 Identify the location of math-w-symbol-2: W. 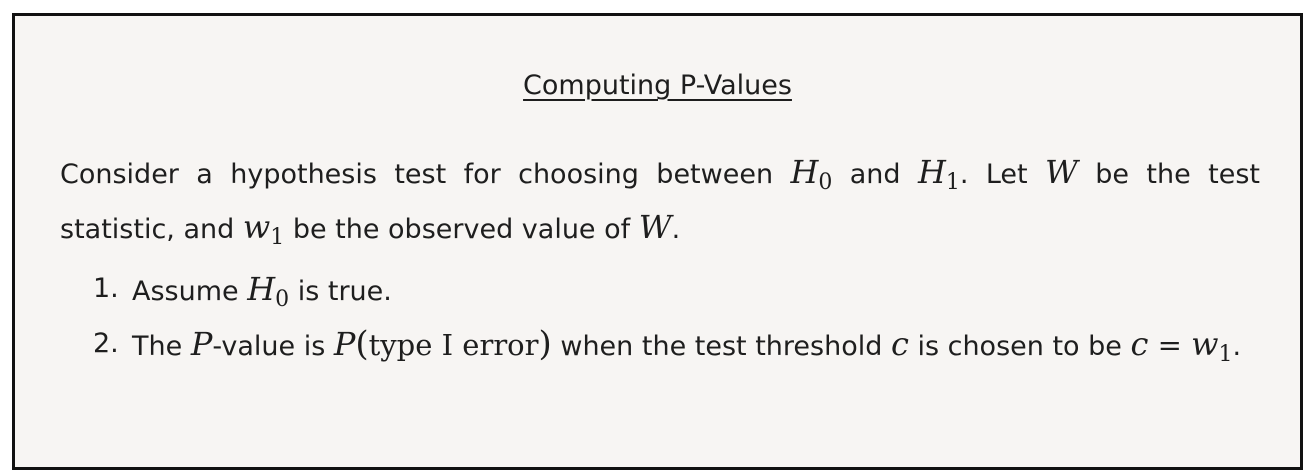
(655, 227).